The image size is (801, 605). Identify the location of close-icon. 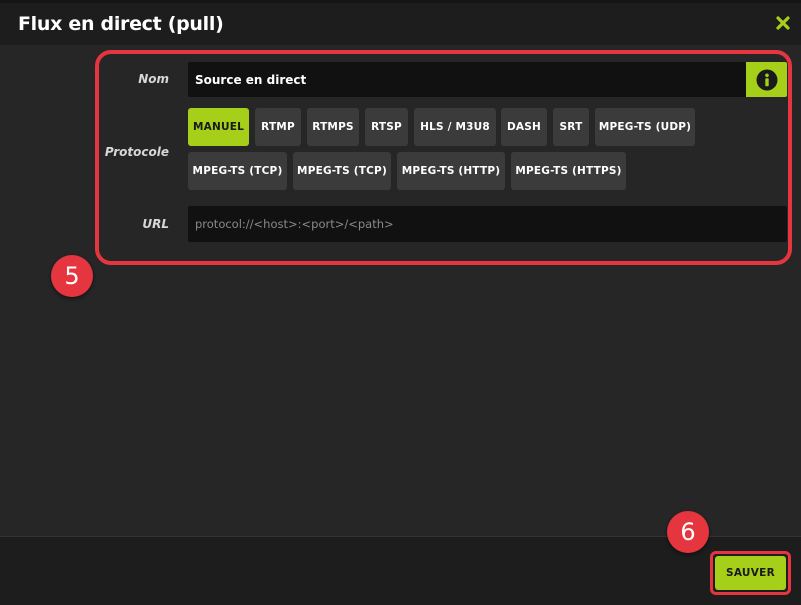
(783, 23).